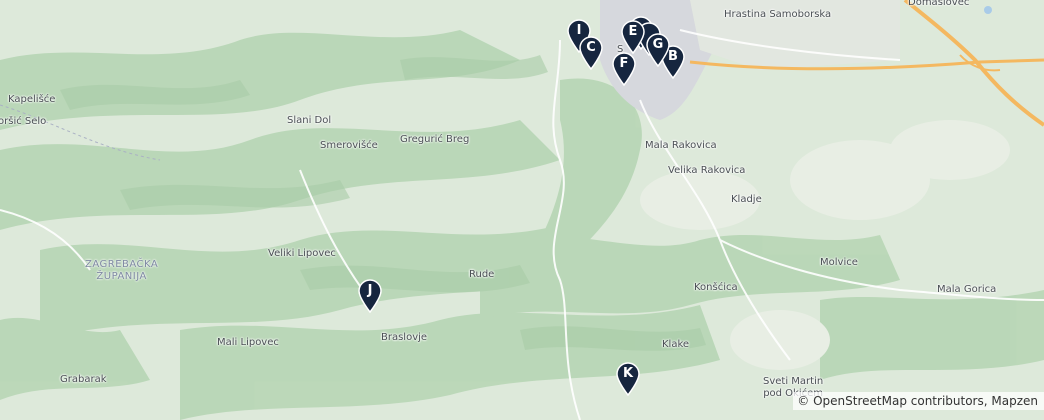 Image resolution: width=1044 pixels, height=420 pixels. Describe the element at coordinates (370, 290) in the screenshot. I see `marker-label: J` at that location.